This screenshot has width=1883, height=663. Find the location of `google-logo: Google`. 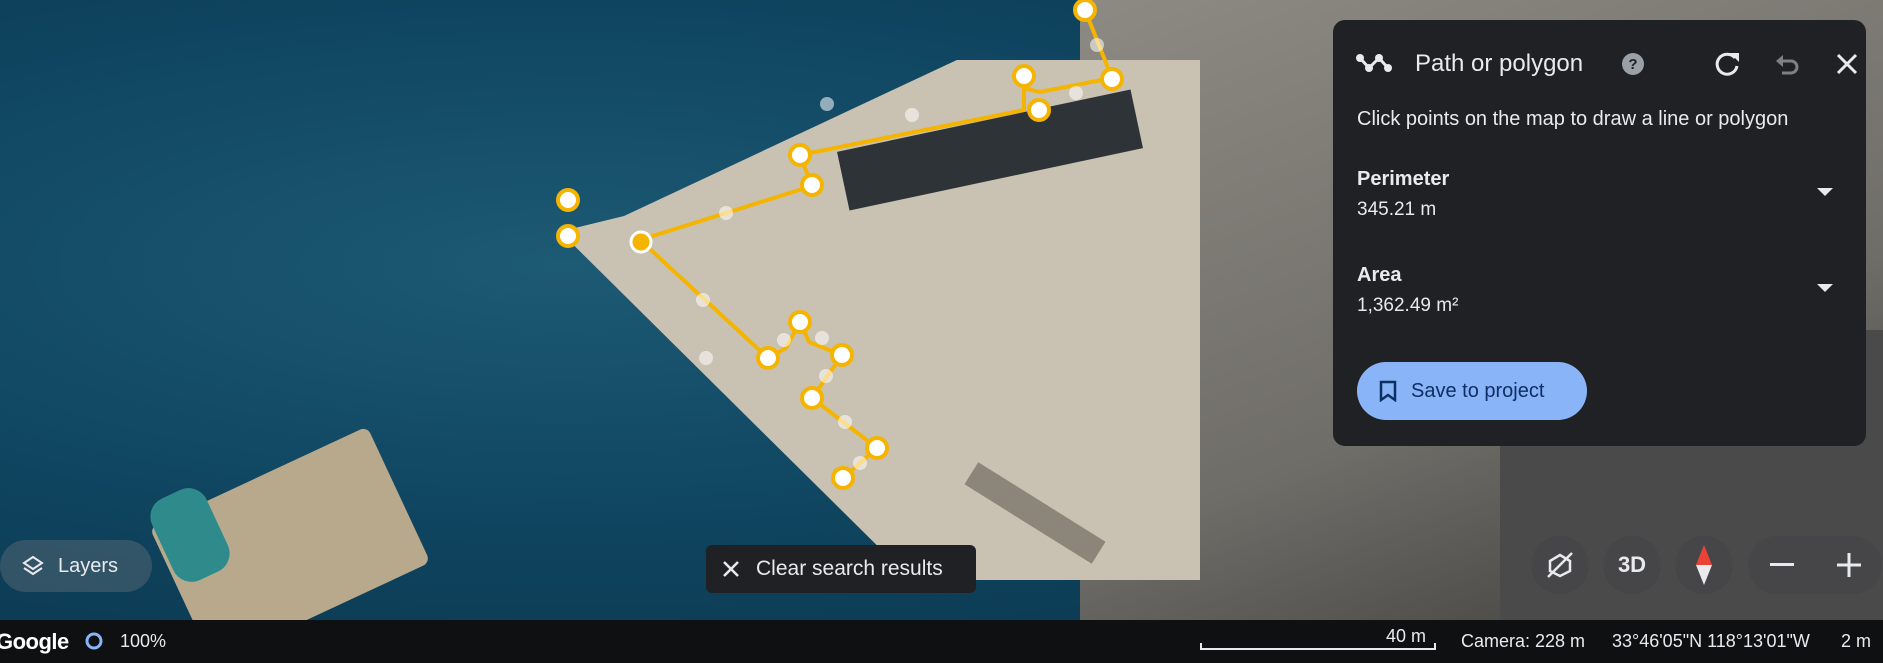

google-logo: Google is located at coordinates (34, 641).